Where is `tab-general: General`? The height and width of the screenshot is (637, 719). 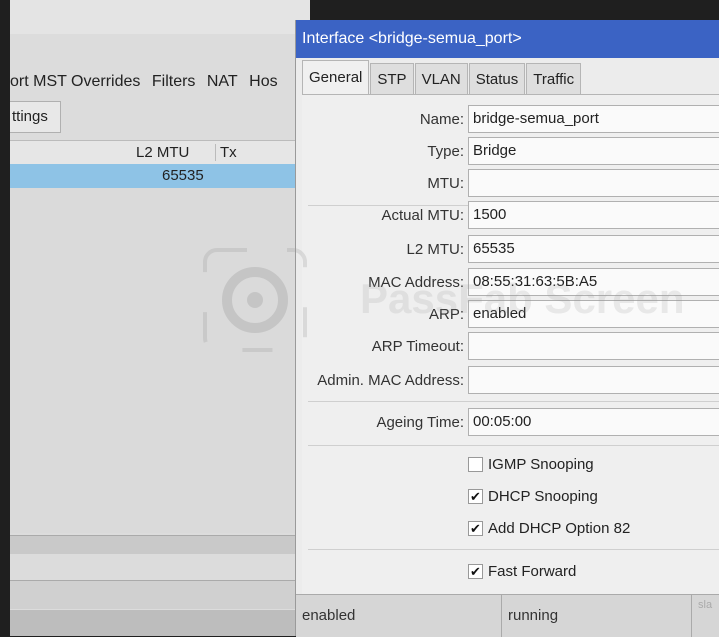 tab-general: General is located at coordinates (336, 77).